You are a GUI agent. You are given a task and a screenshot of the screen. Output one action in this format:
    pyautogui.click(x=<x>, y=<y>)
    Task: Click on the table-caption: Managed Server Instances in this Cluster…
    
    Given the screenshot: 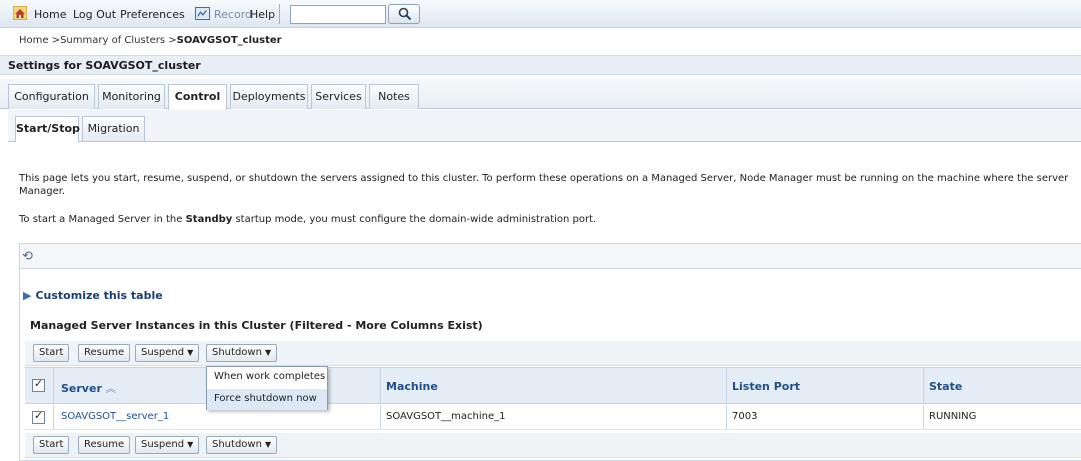 What is the action you would take?
    pyautogui.click(x=256, y=325)
    